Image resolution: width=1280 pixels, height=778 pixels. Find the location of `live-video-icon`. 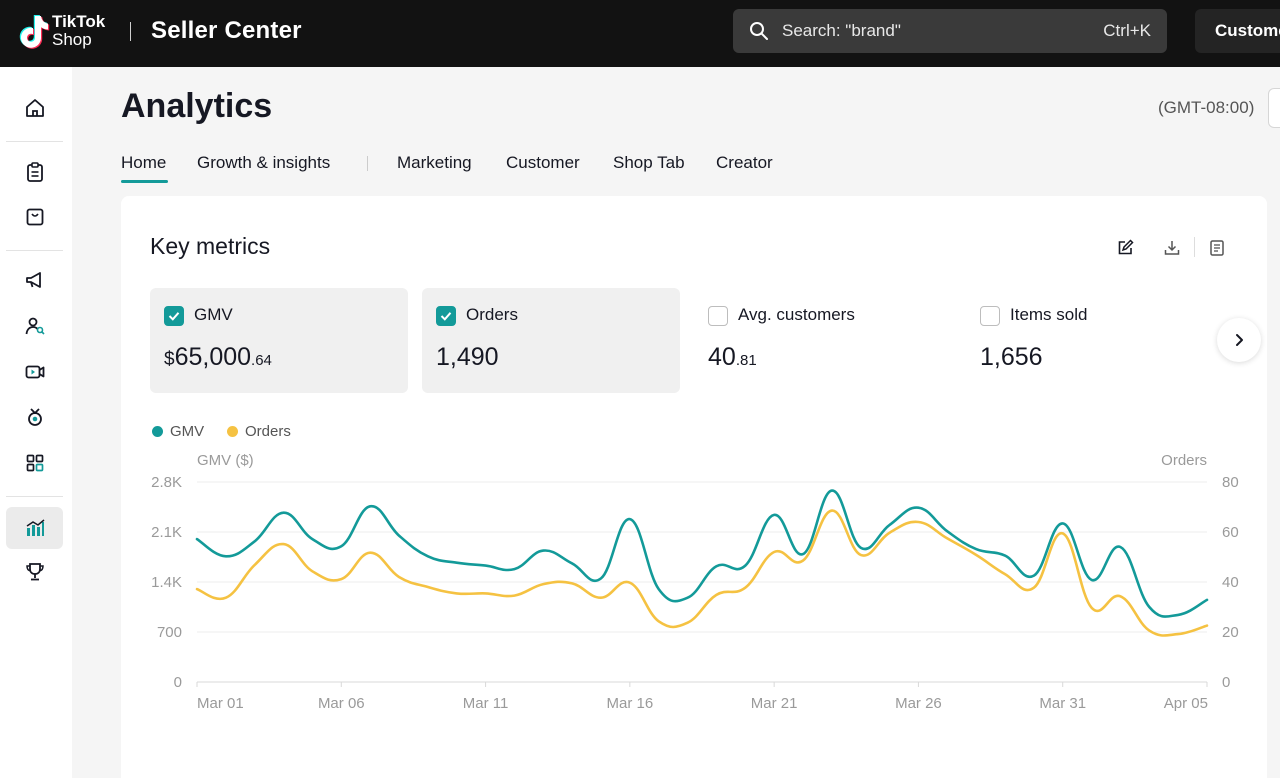

live-video-icon is located at coordinates (34, 372).